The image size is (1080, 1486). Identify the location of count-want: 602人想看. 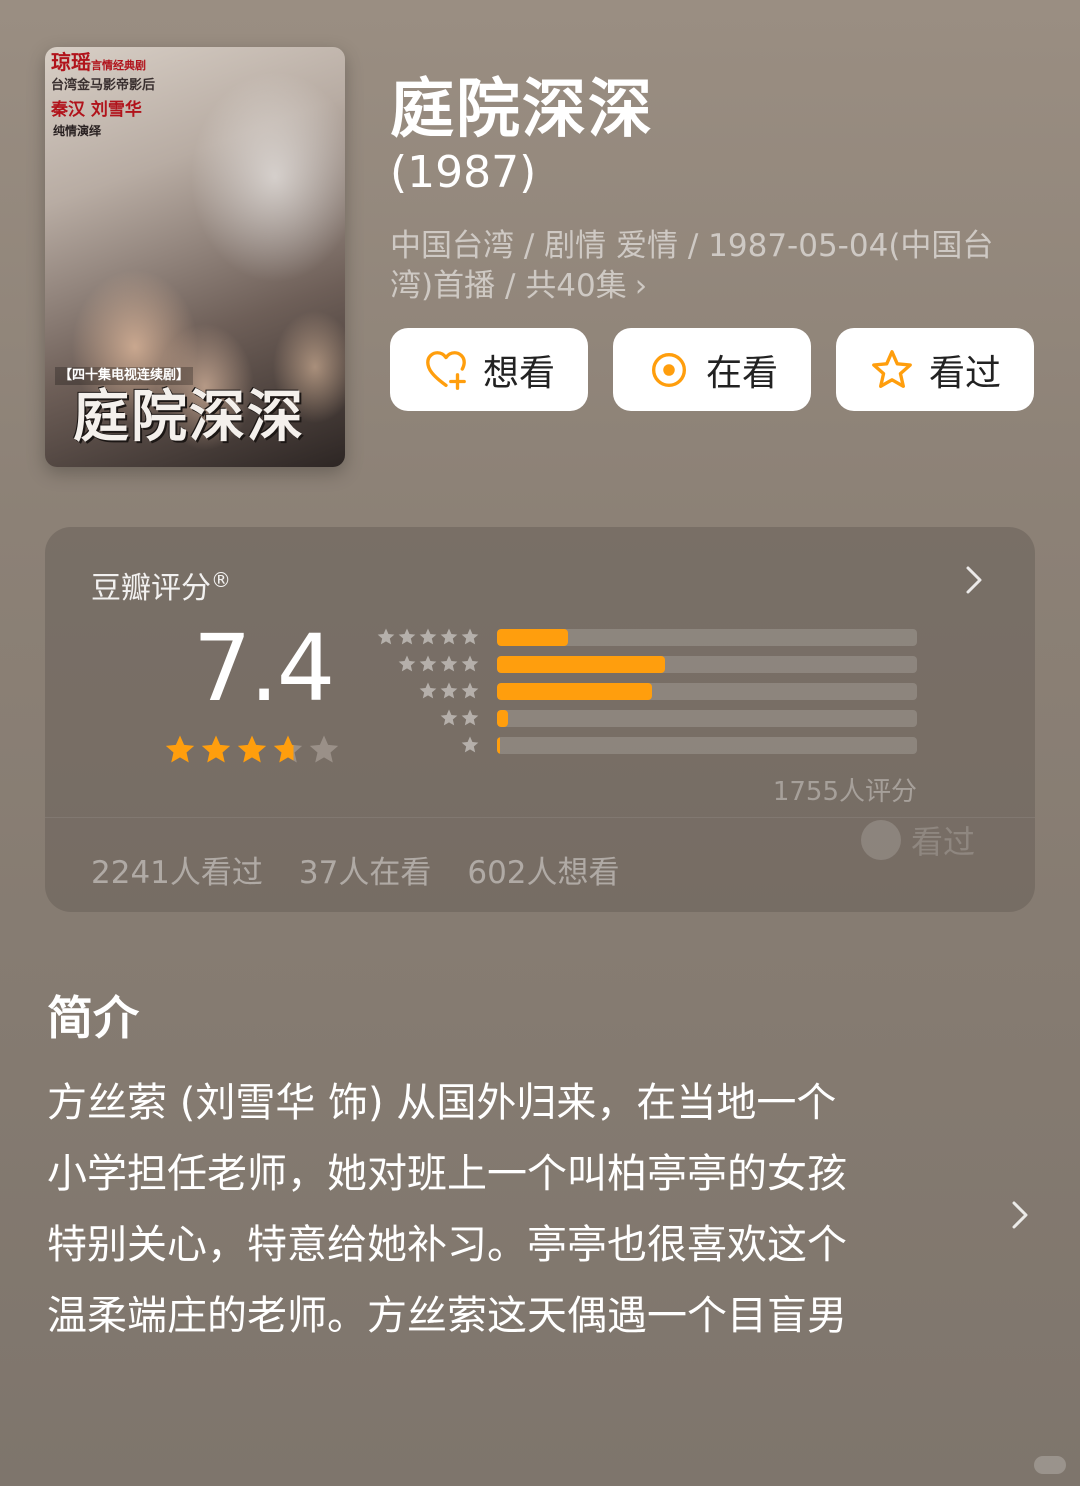
(543, 873).